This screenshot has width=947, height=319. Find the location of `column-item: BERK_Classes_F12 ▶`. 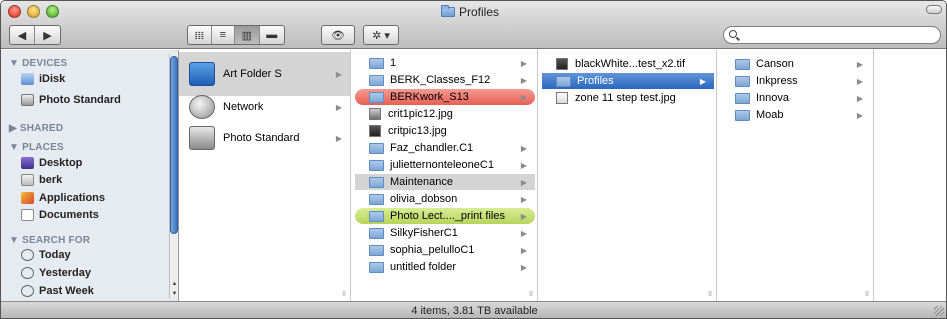

column-item: BERK_Classes_F12 ▶ is located at coordinates (445, 80).